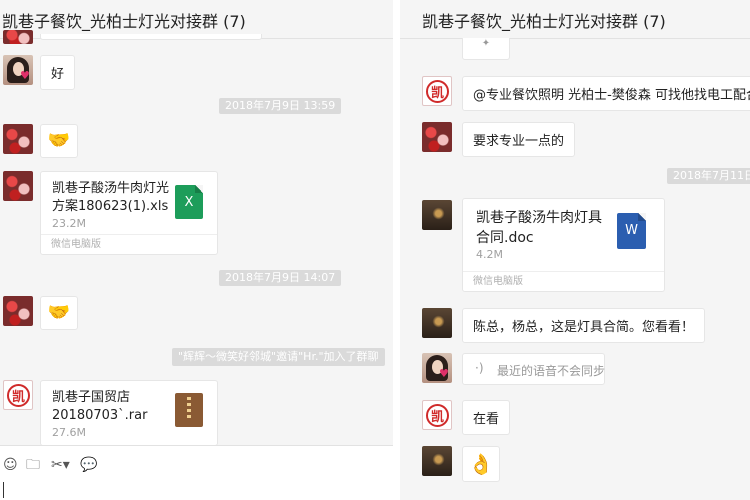 The height and width of the screenshot is (500, 750). I want to click on voice-message: ·) 最近的语音不会同步, so click(533, 369).